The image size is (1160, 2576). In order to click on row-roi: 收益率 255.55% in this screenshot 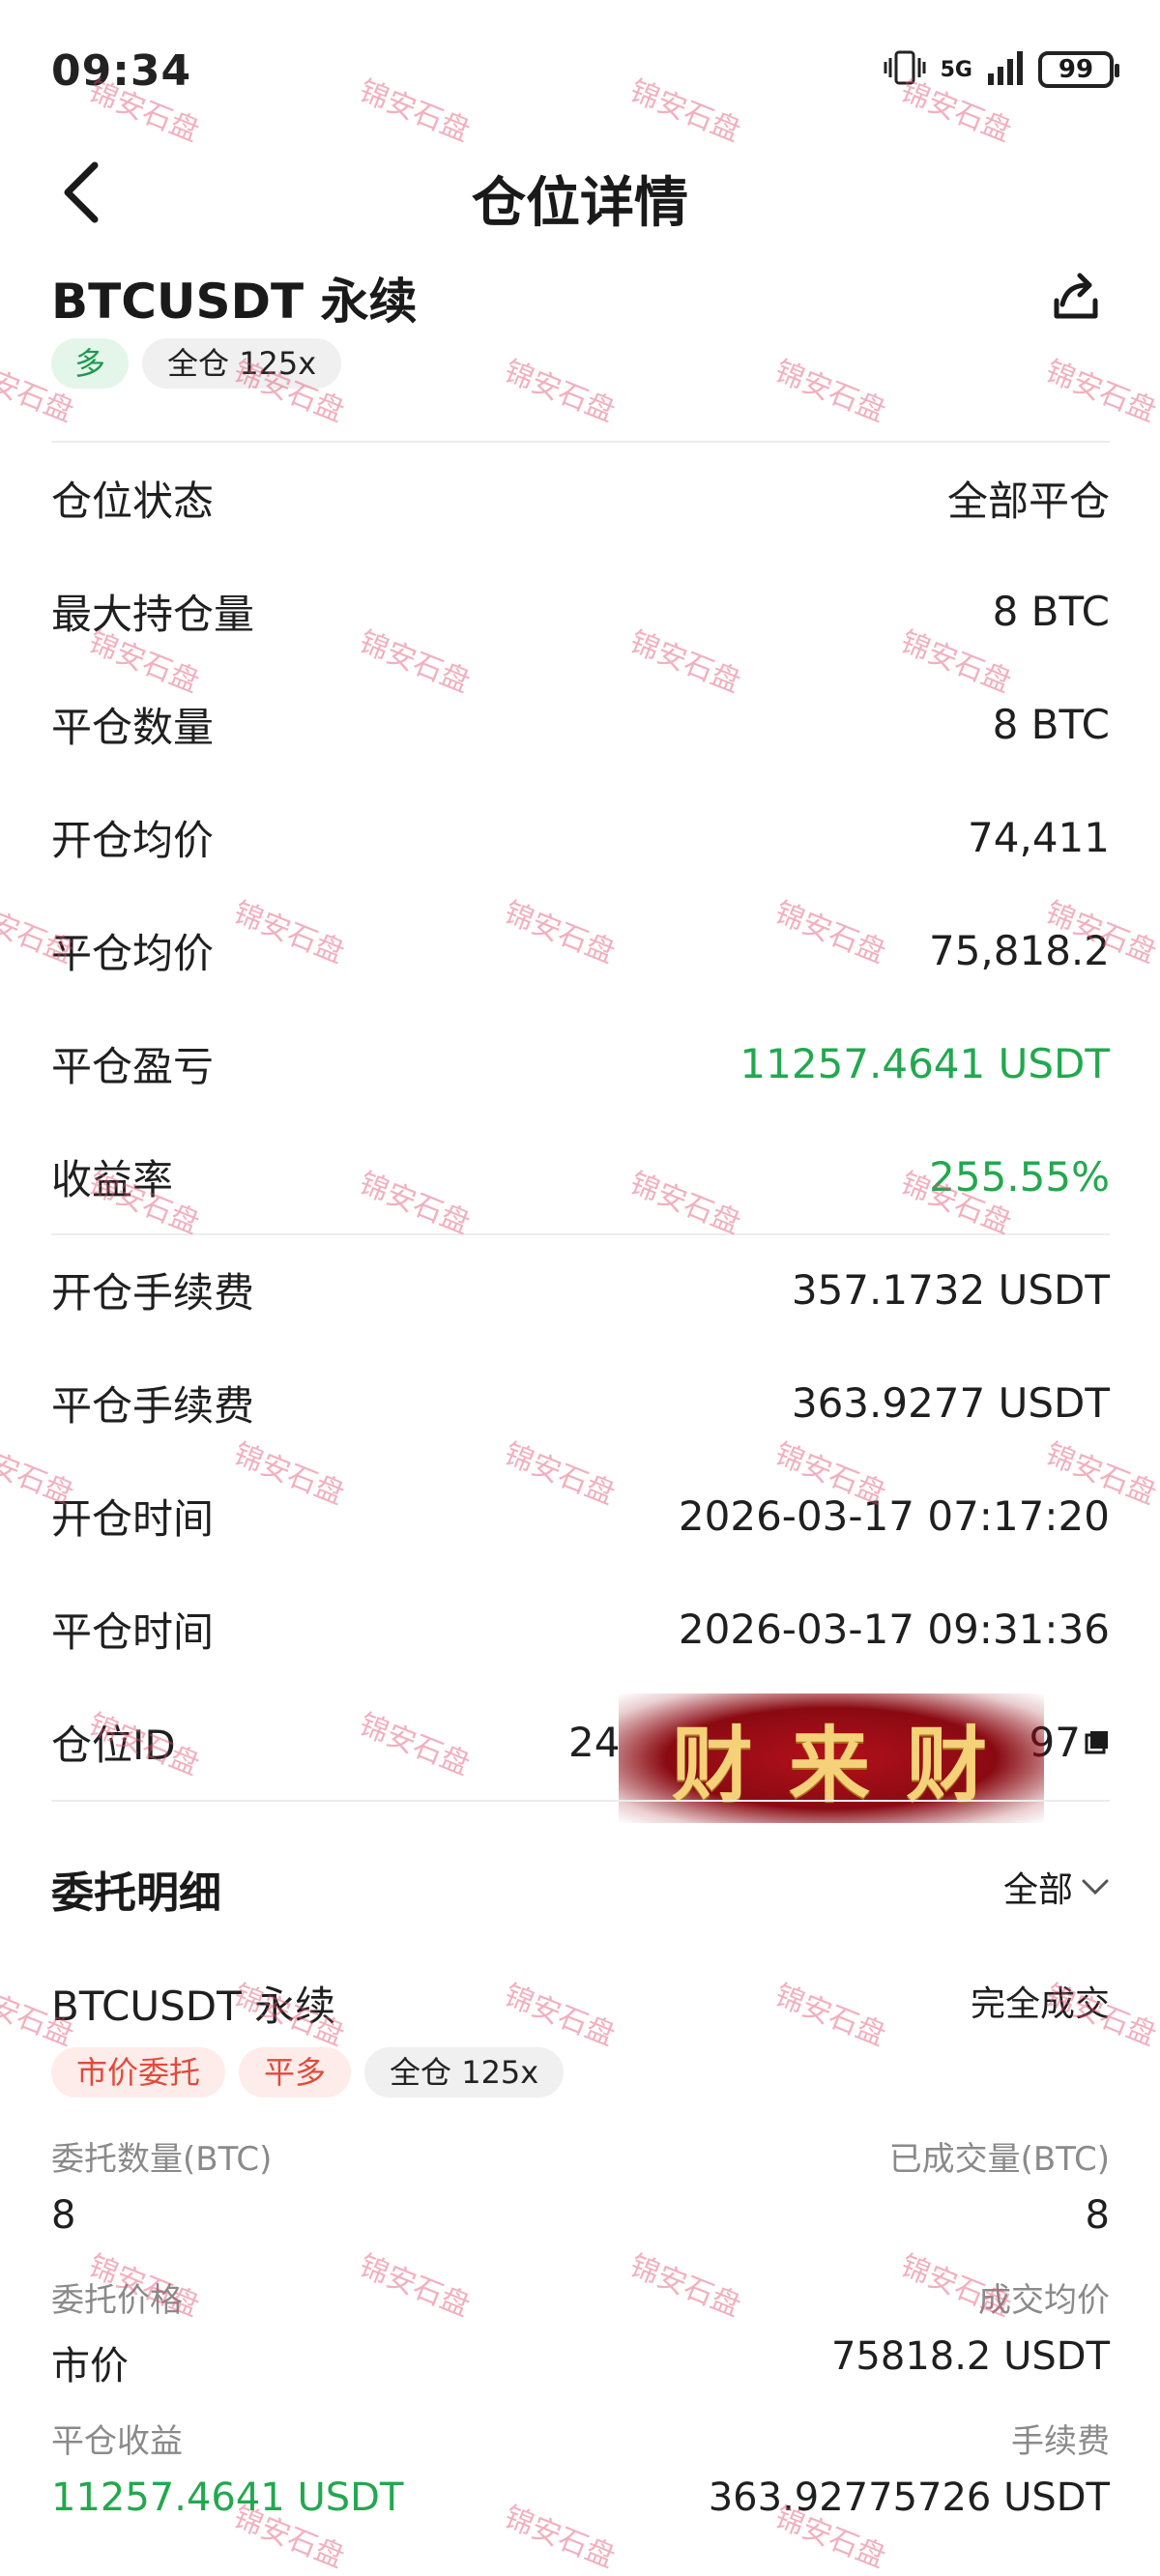, I will do `click(580, 1176)`.